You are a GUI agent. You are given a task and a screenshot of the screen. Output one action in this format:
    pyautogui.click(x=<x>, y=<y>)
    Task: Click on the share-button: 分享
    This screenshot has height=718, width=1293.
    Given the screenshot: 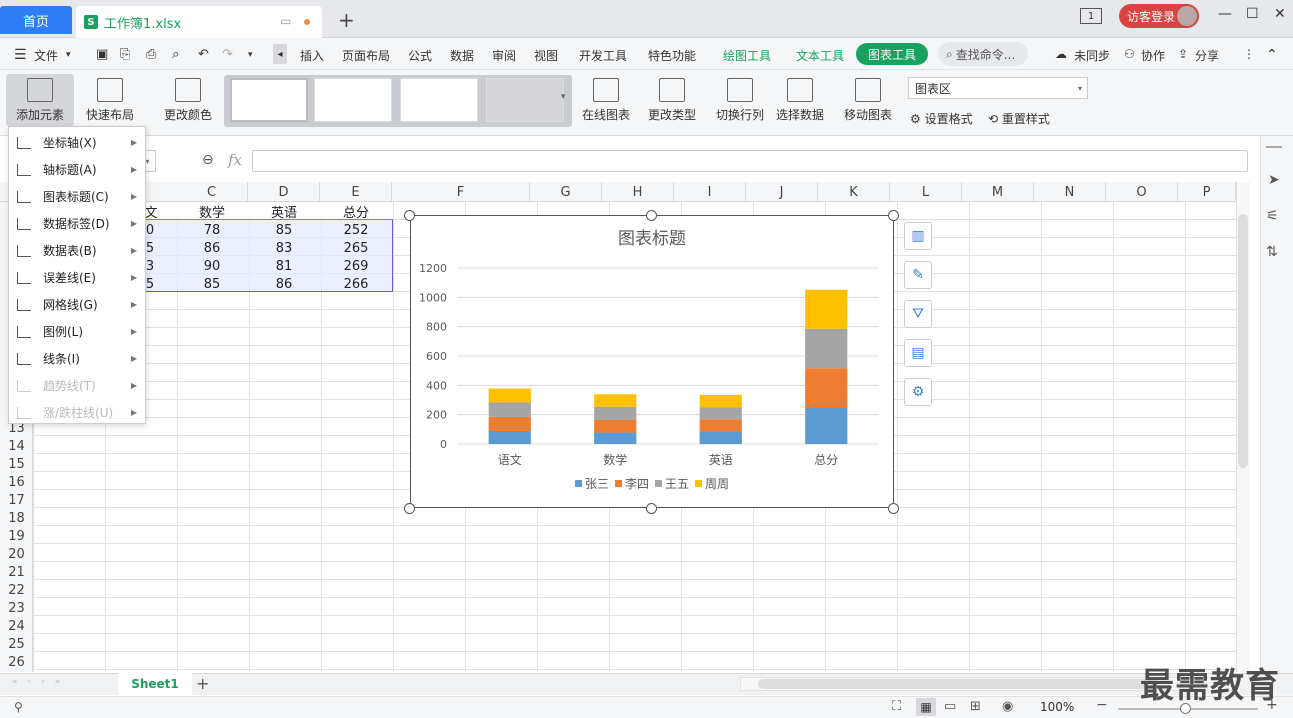 What is the action you would take?
    pyautogui.click(x=1207, y=55)
    